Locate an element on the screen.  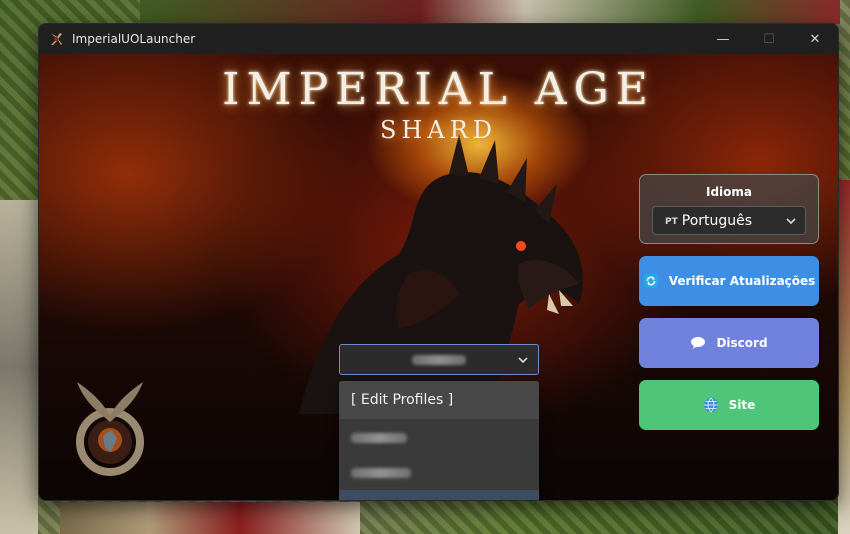
window-controls: — ☐ ✕ is located at coordinates (769, 39).